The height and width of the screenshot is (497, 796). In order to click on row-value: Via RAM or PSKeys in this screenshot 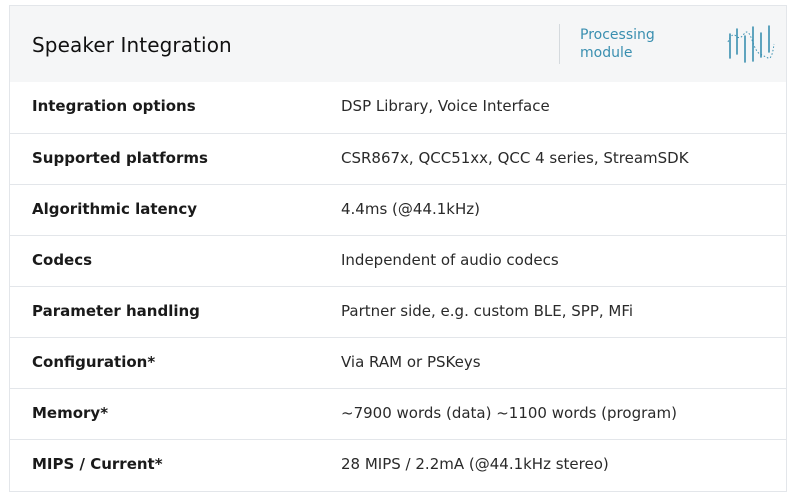, I will do `click(411, 362)`.